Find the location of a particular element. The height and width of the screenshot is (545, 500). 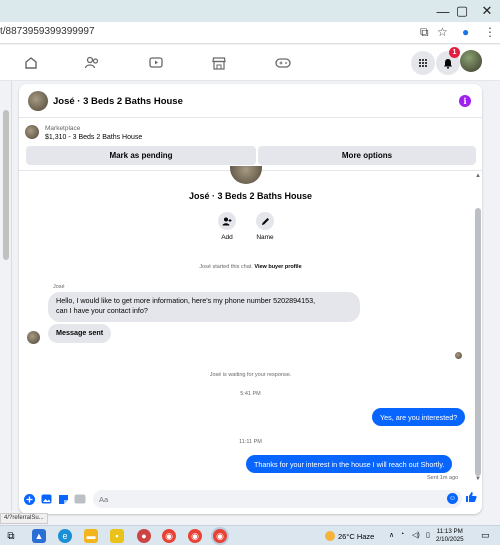

message-input is located at coordinates (277, 499).